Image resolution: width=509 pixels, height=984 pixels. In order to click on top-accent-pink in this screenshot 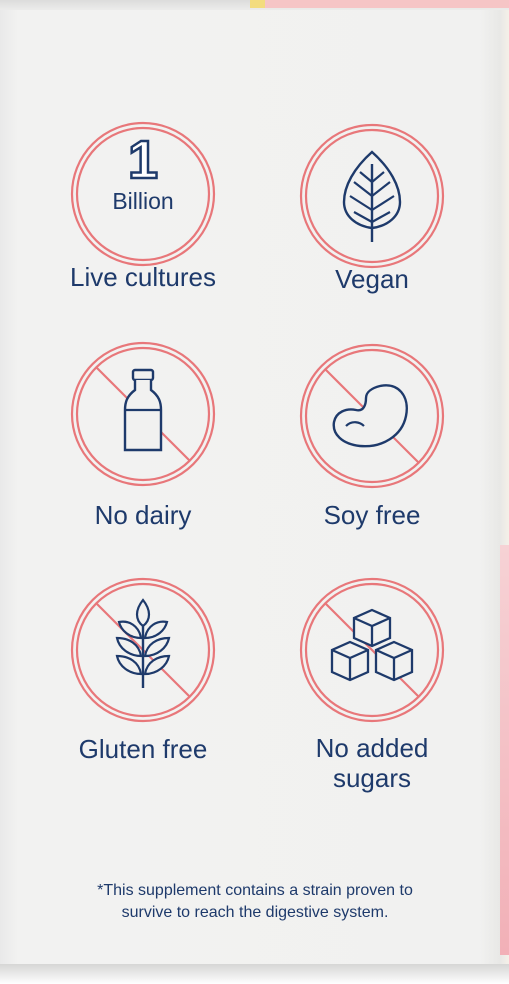, I will do `click(387, 4)`.